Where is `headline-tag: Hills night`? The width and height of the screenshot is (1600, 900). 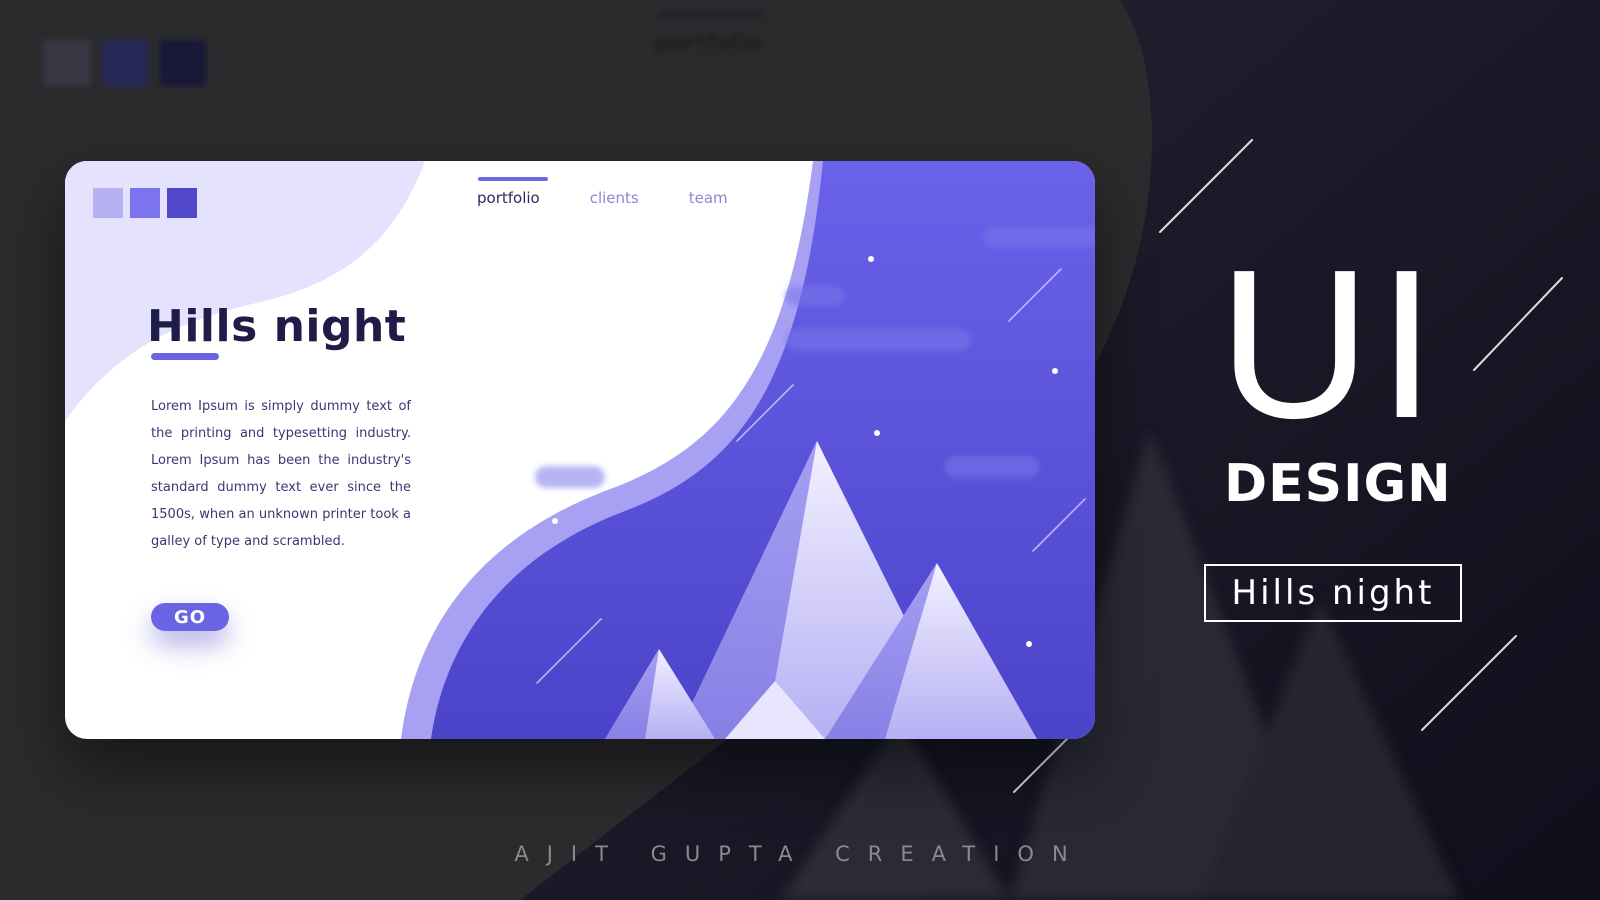 headline-tag: Hills night is located at coordinates (1333, 593).